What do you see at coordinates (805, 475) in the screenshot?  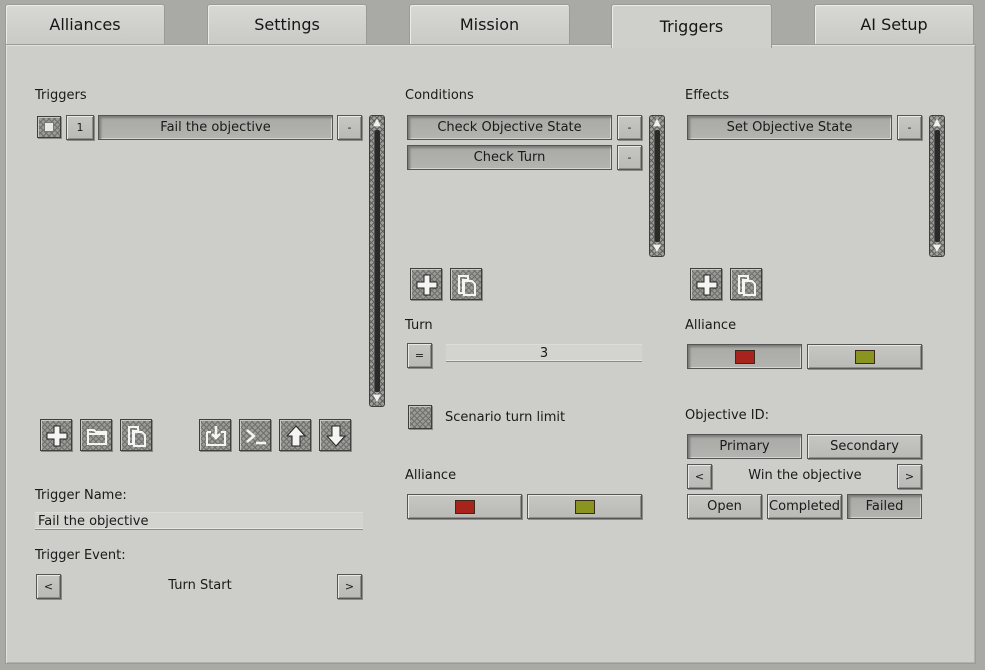 I see `objective-value: Win the objective` at bounding box center [805, 475].